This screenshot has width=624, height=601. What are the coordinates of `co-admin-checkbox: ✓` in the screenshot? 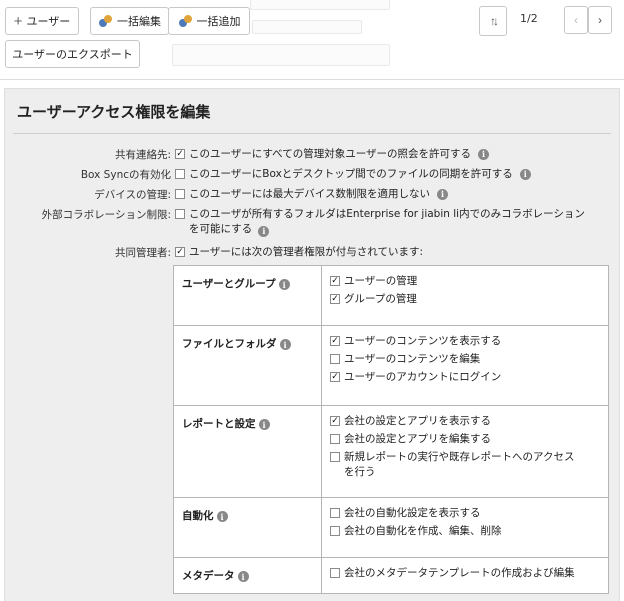 It's located at (180, 252).